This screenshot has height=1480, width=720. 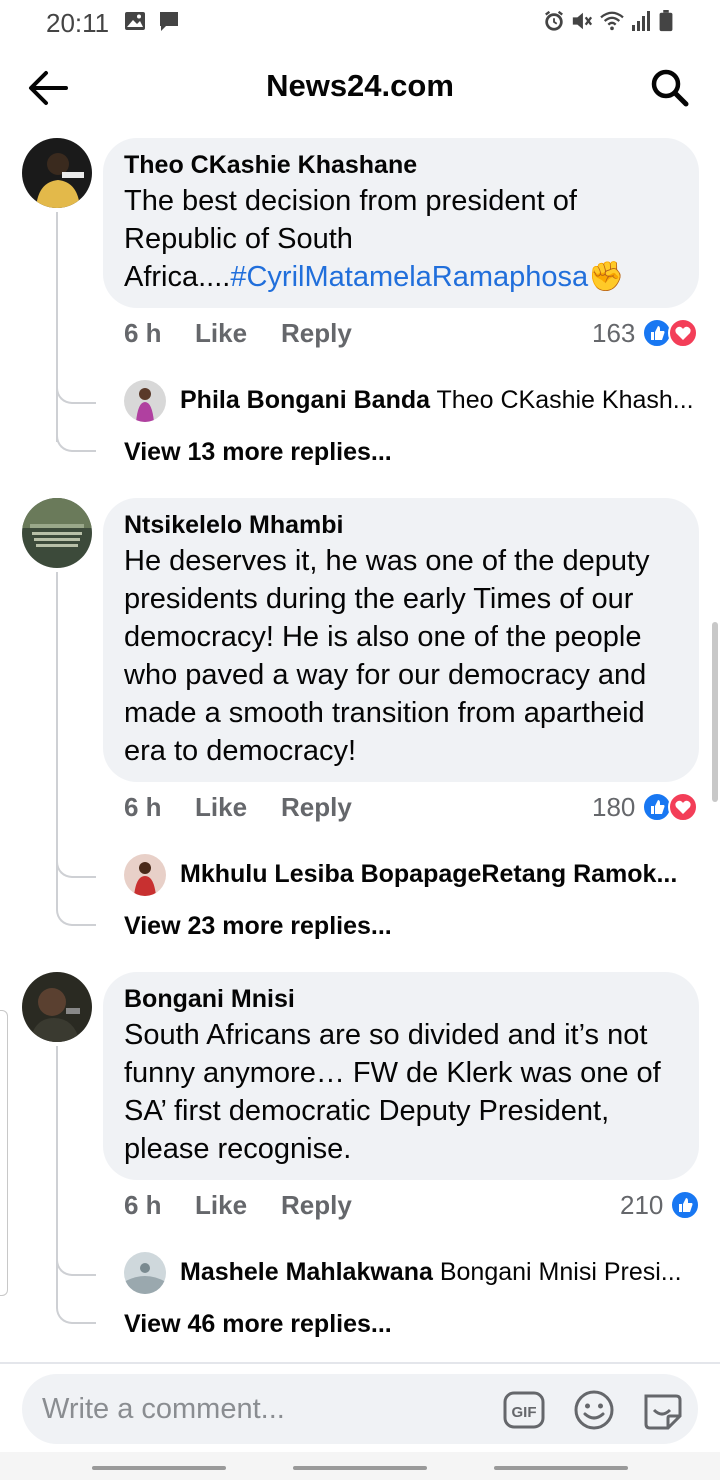 I want to click on status-bar: 20:11, so click(x=360, y=23).